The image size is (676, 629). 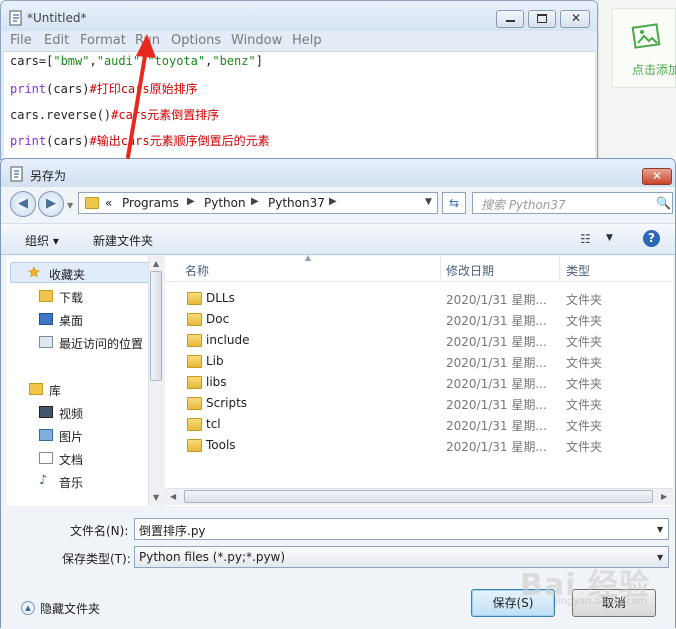 I want to click on nav-scrollbar-thumb, so click(x=156, y=326).